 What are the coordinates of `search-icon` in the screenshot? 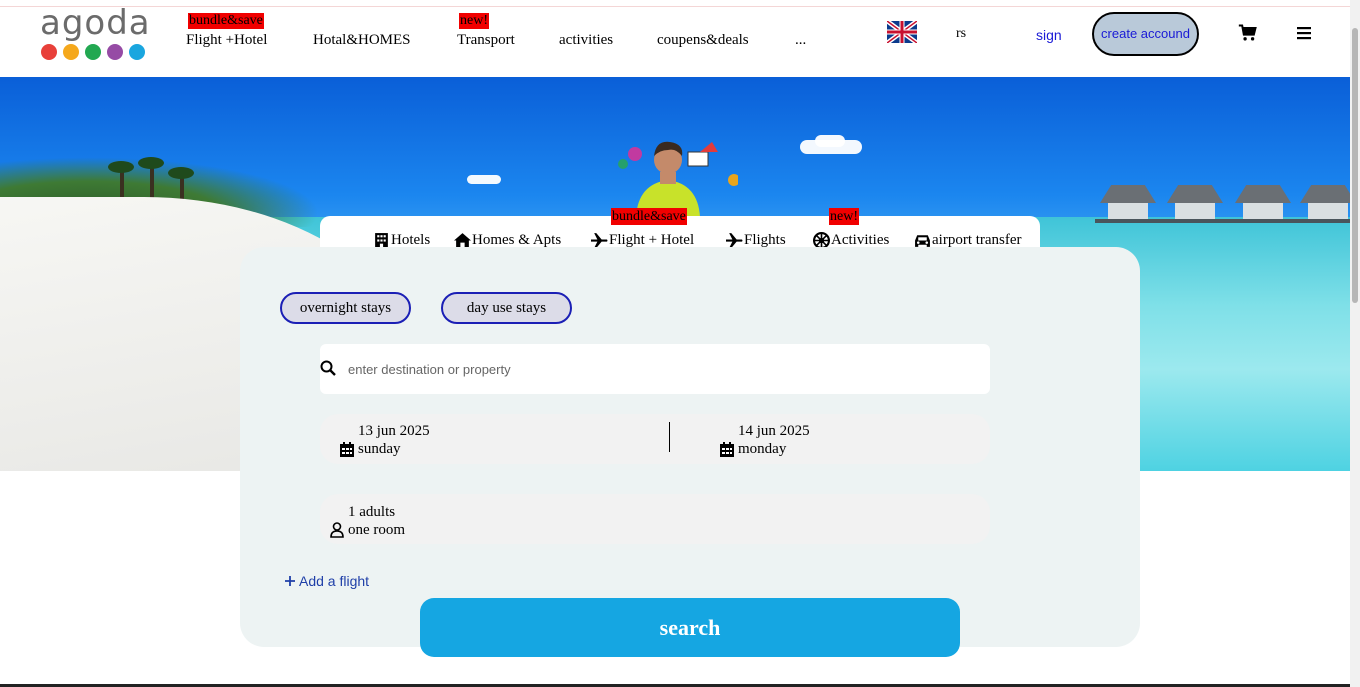 It's located at (328, 368).